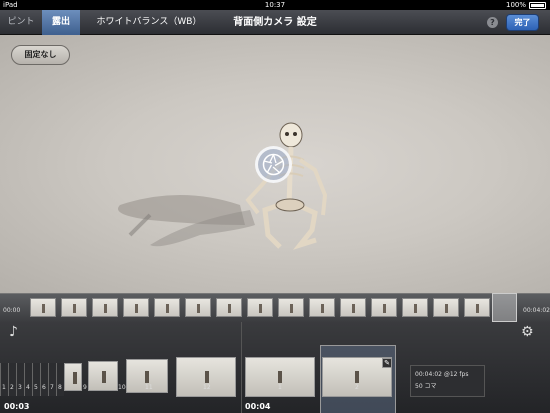  I want to click on tab-focus: ピント, so click(21, 22).